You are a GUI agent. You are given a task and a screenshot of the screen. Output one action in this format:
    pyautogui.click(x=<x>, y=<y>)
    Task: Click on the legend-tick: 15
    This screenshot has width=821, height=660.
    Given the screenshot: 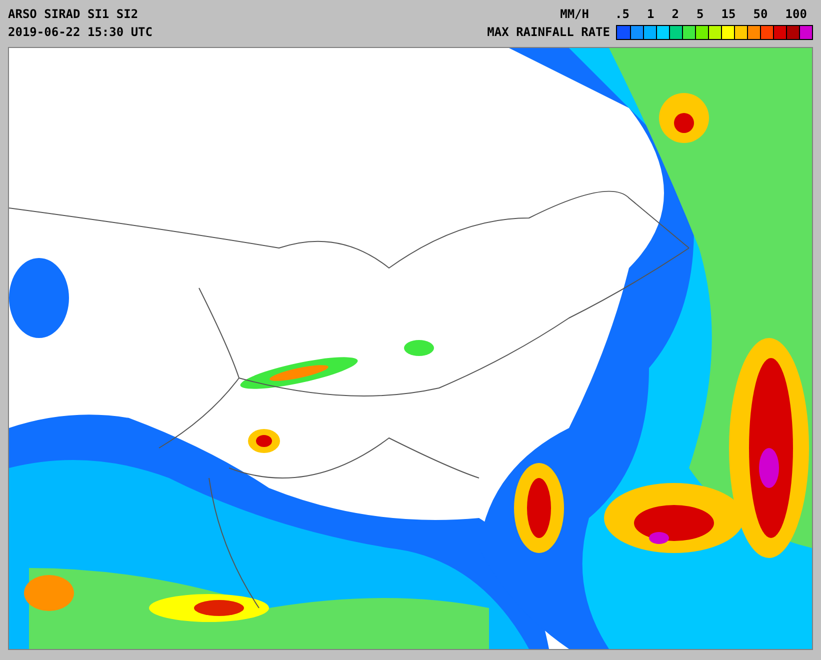 What is the action you would take?
    pyautogui.click(x=728, y=14)
    